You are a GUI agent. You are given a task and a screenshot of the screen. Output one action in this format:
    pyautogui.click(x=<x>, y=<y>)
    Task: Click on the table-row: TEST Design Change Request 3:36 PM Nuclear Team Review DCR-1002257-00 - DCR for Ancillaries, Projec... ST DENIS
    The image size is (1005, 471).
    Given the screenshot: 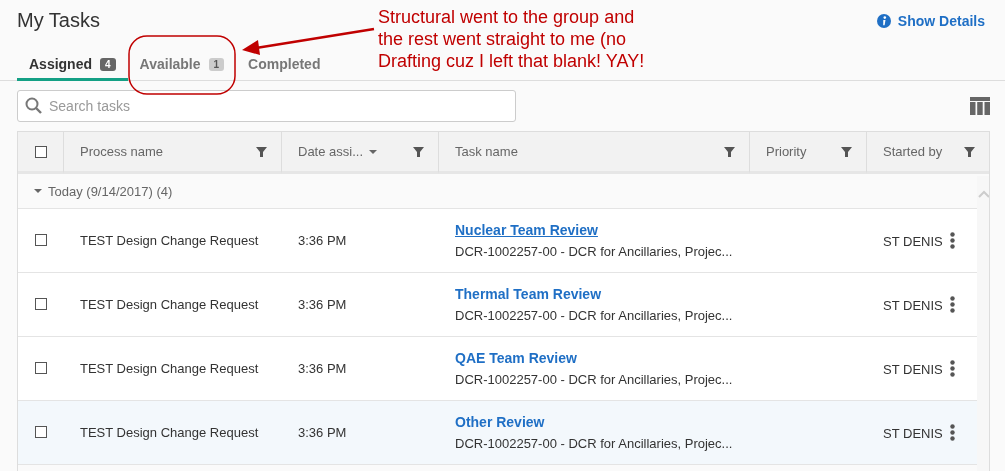 What is the action you would take?
    pyautogui.click(x=497, y=241)
    